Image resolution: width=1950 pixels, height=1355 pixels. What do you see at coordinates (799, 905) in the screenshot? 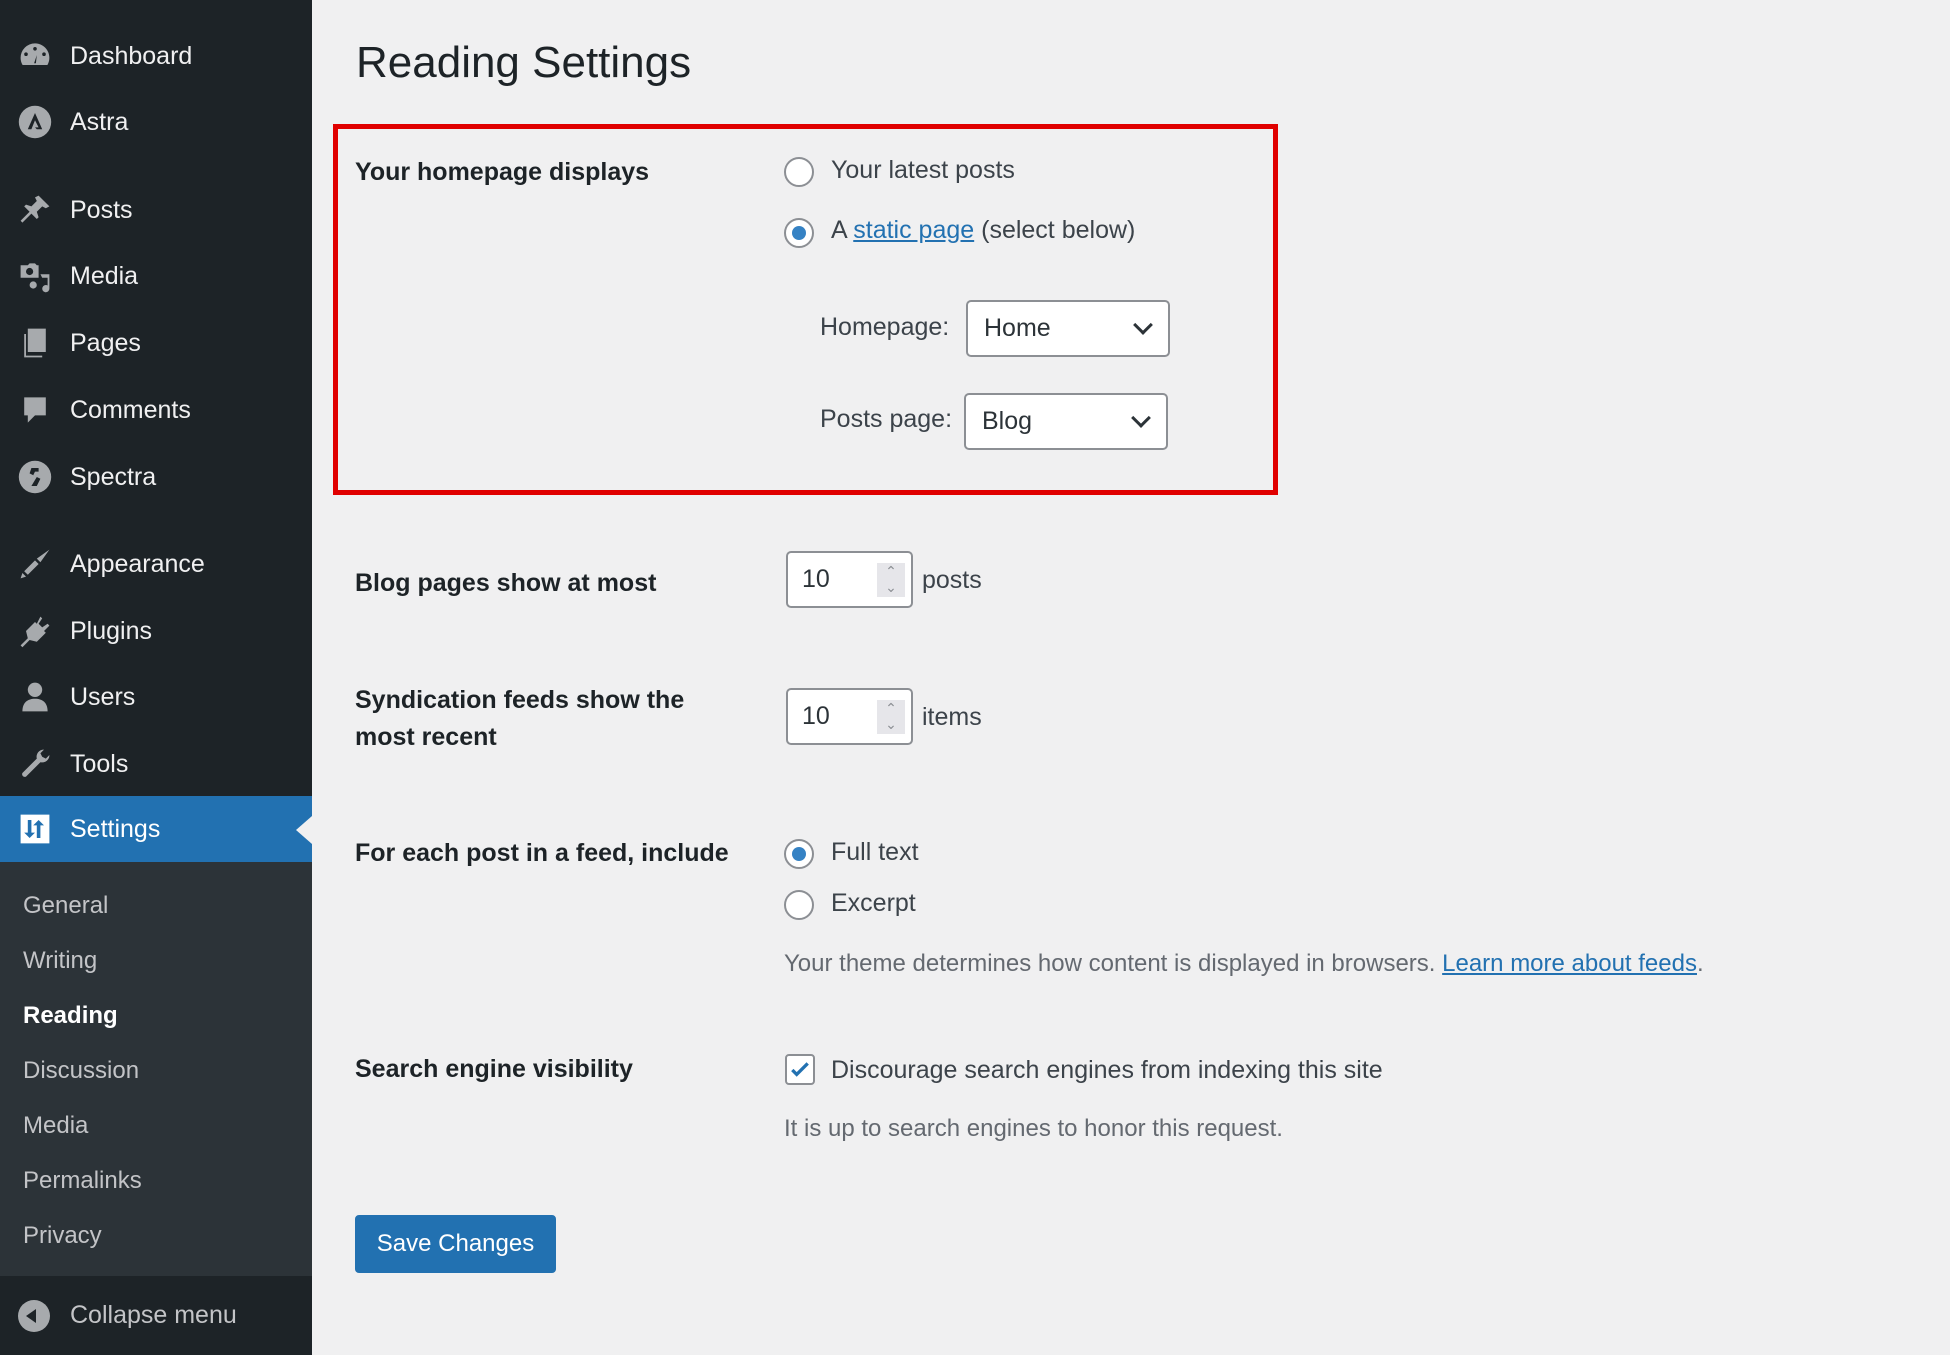
I see `radio-excerpt` at bounding box center [799, 905].